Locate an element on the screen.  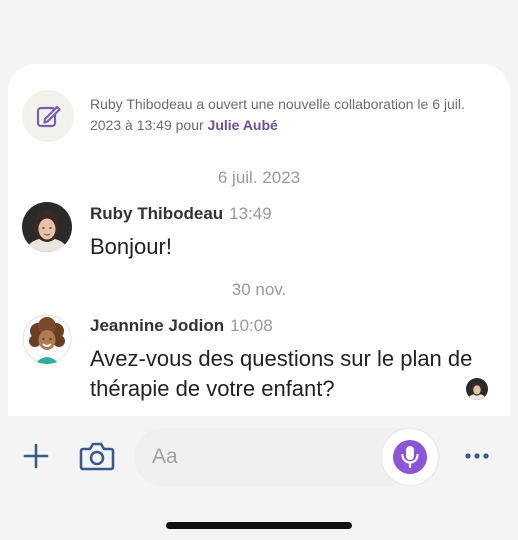
message-author: Ruby Thibodeau is located at coordinates (157, 213).